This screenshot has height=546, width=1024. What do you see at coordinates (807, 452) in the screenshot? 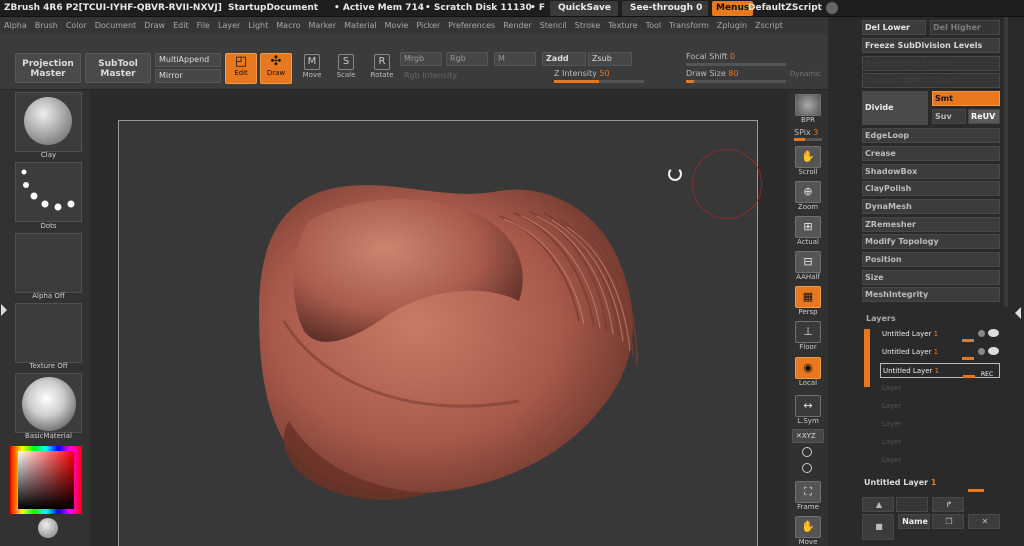
I see `rotate-y-icon` at bounding box center [807, 452].